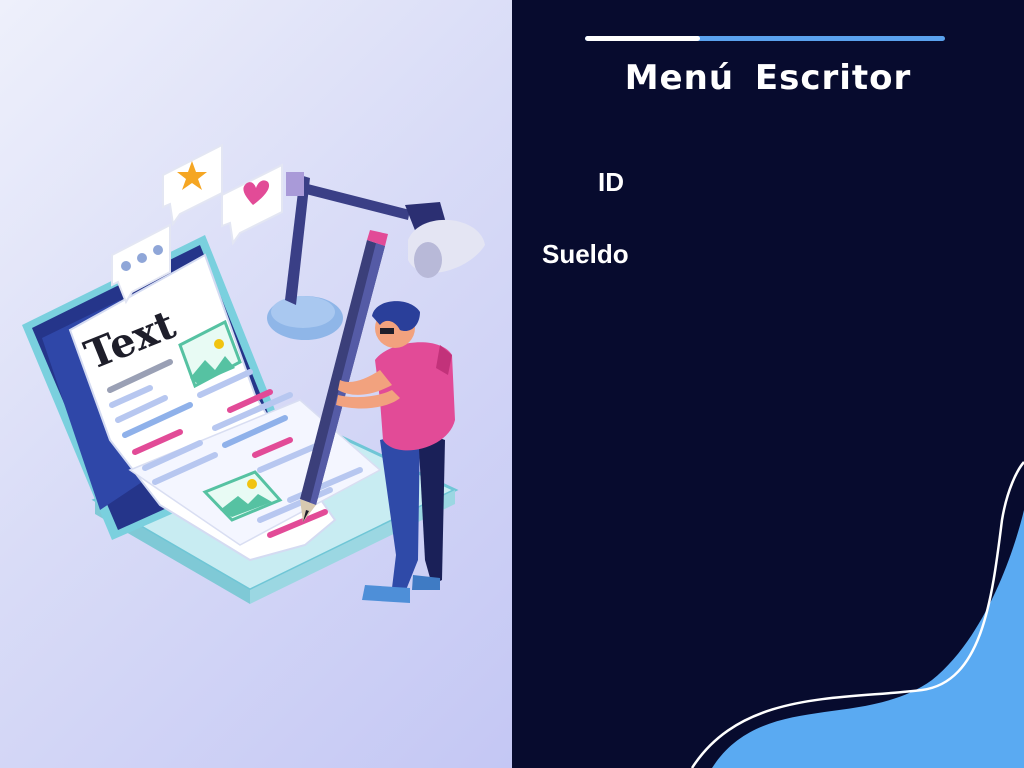 The height and width of the screenshot is (768, 1024). Describe the element at coordinates (768, 78) in the screenshot. I see `page-title: Menú Escritor` at that location.